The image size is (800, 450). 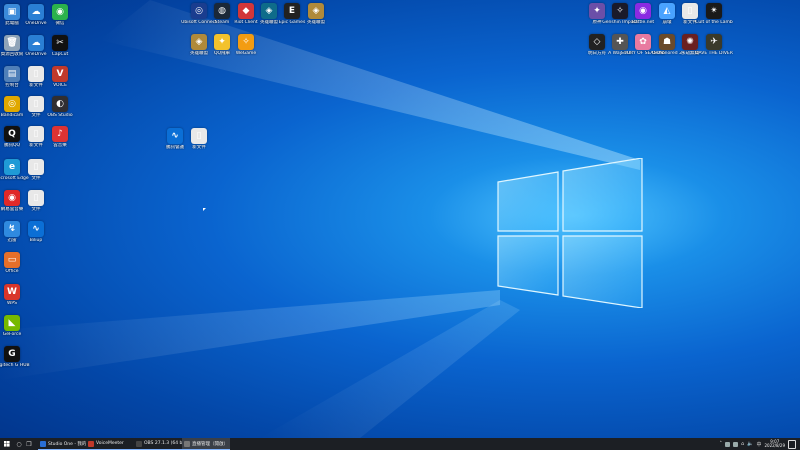 I want to click on desktop-icon: GLogitech G HUB, so click(x=17, y=357).